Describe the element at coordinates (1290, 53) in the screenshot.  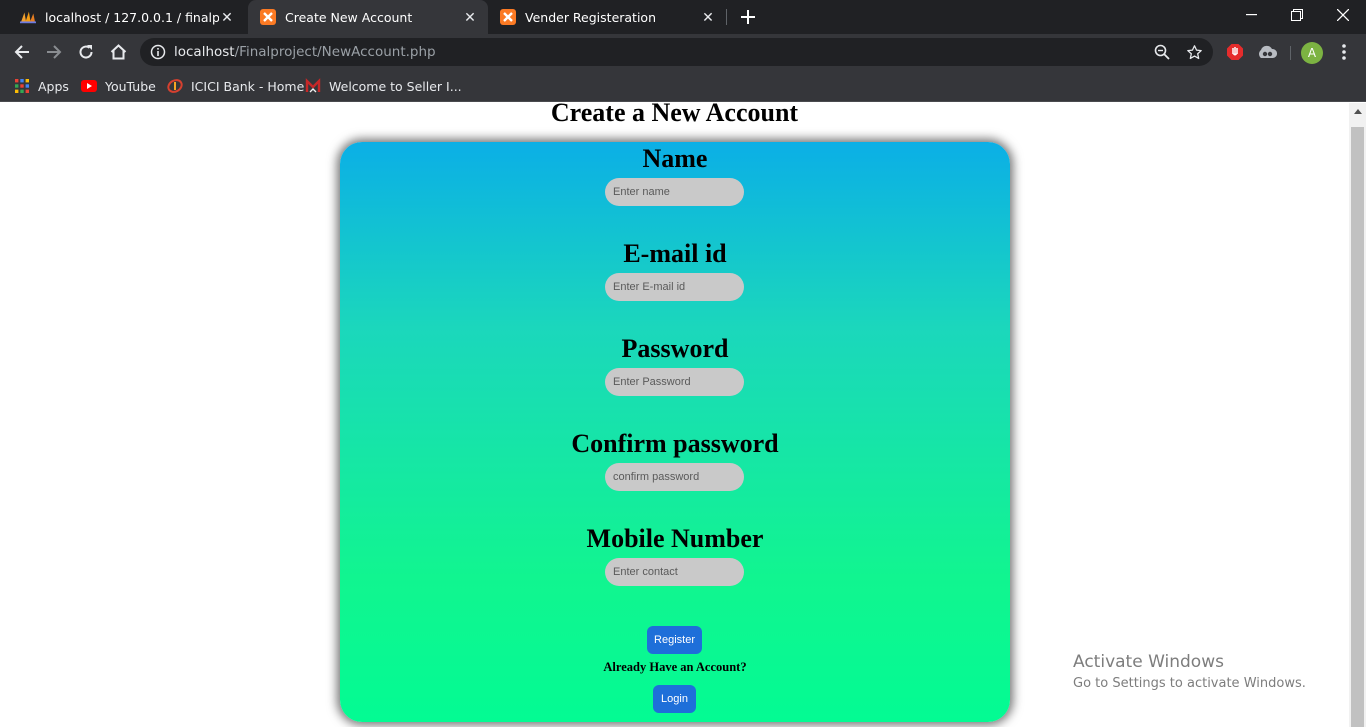
I see `toolbar-divider` at that location.